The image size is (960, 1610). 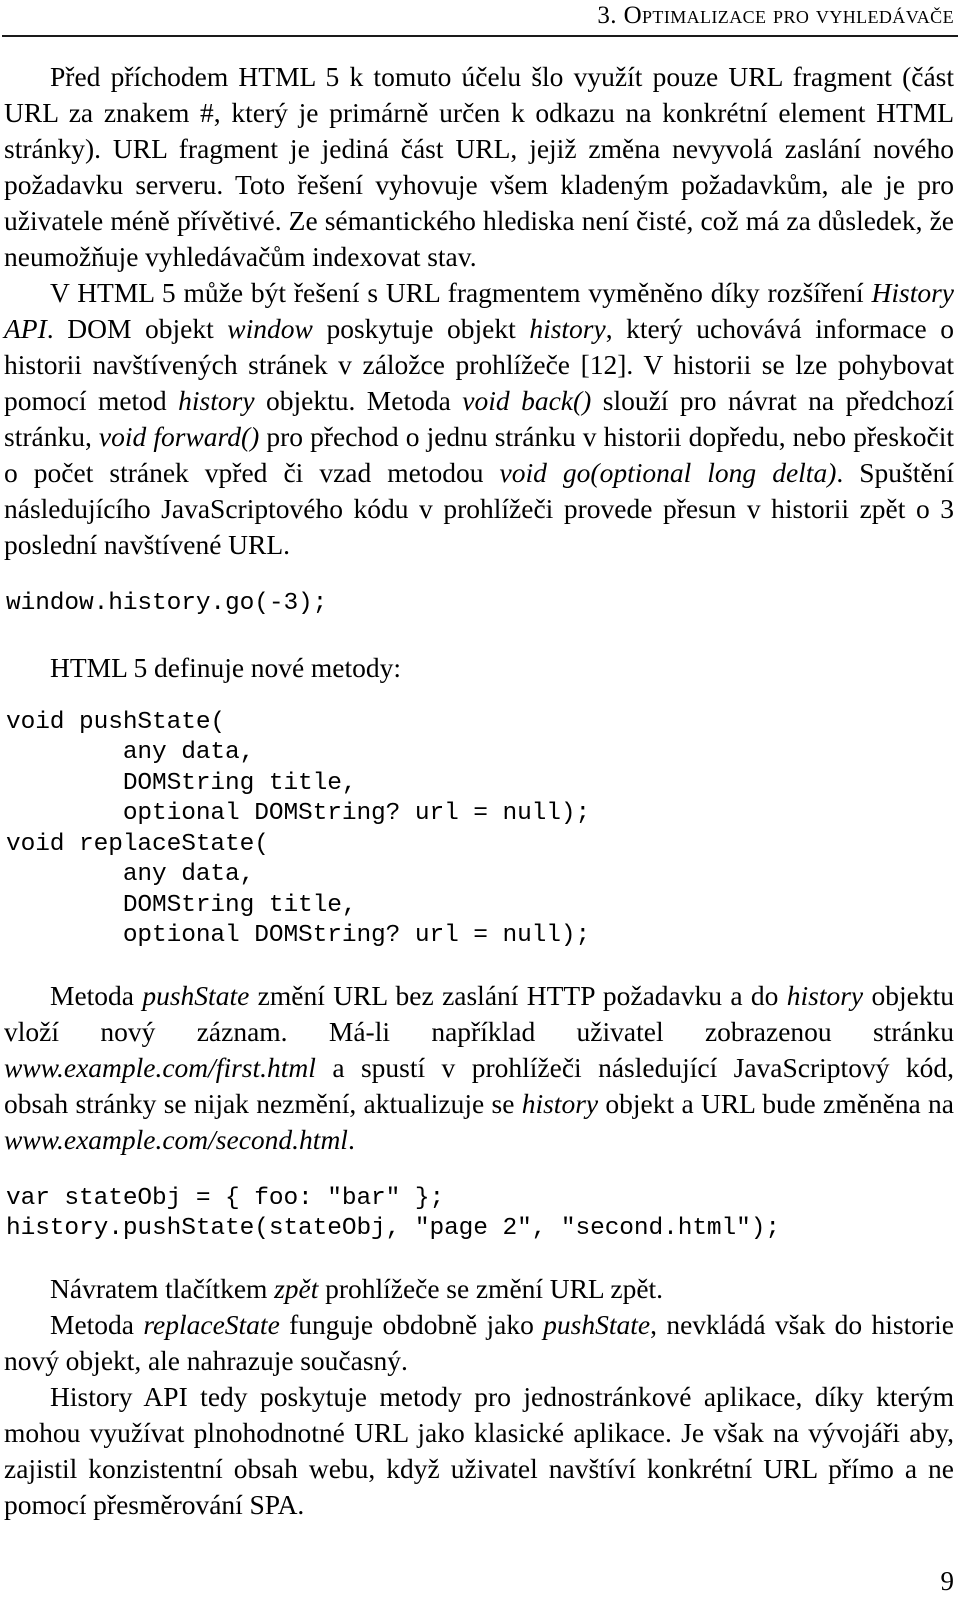 What do you see at coordinates (668, 472) in the screenshot?
I see `emphasis-void-go: void go(optional long delta)` at bounding box center [668, 472].